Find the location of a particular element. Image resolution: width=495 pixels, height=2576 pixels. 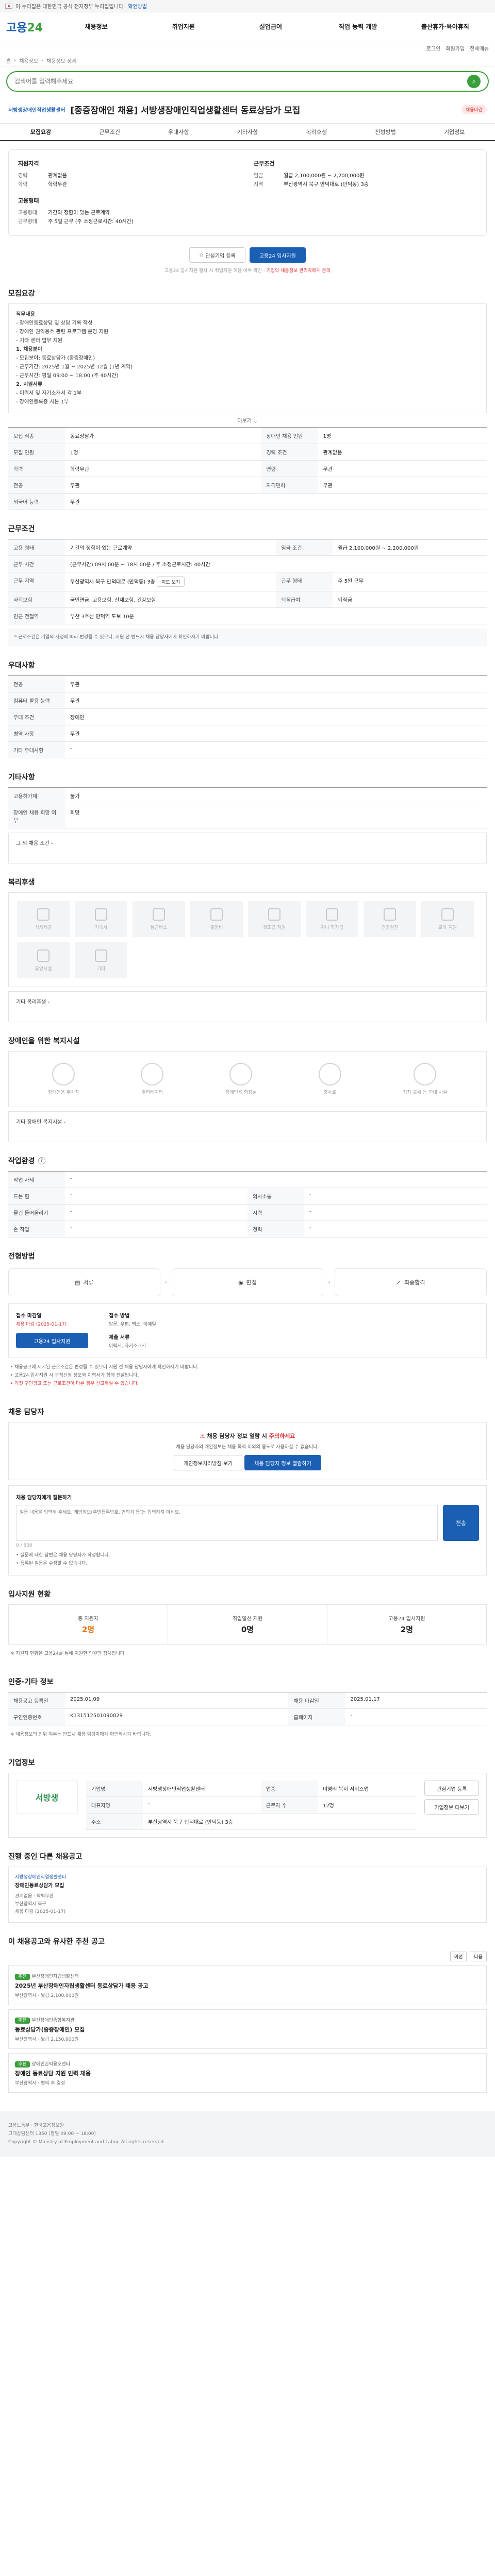

all-menu-link: 전체메뉴 is located at coordinates (479, 48).